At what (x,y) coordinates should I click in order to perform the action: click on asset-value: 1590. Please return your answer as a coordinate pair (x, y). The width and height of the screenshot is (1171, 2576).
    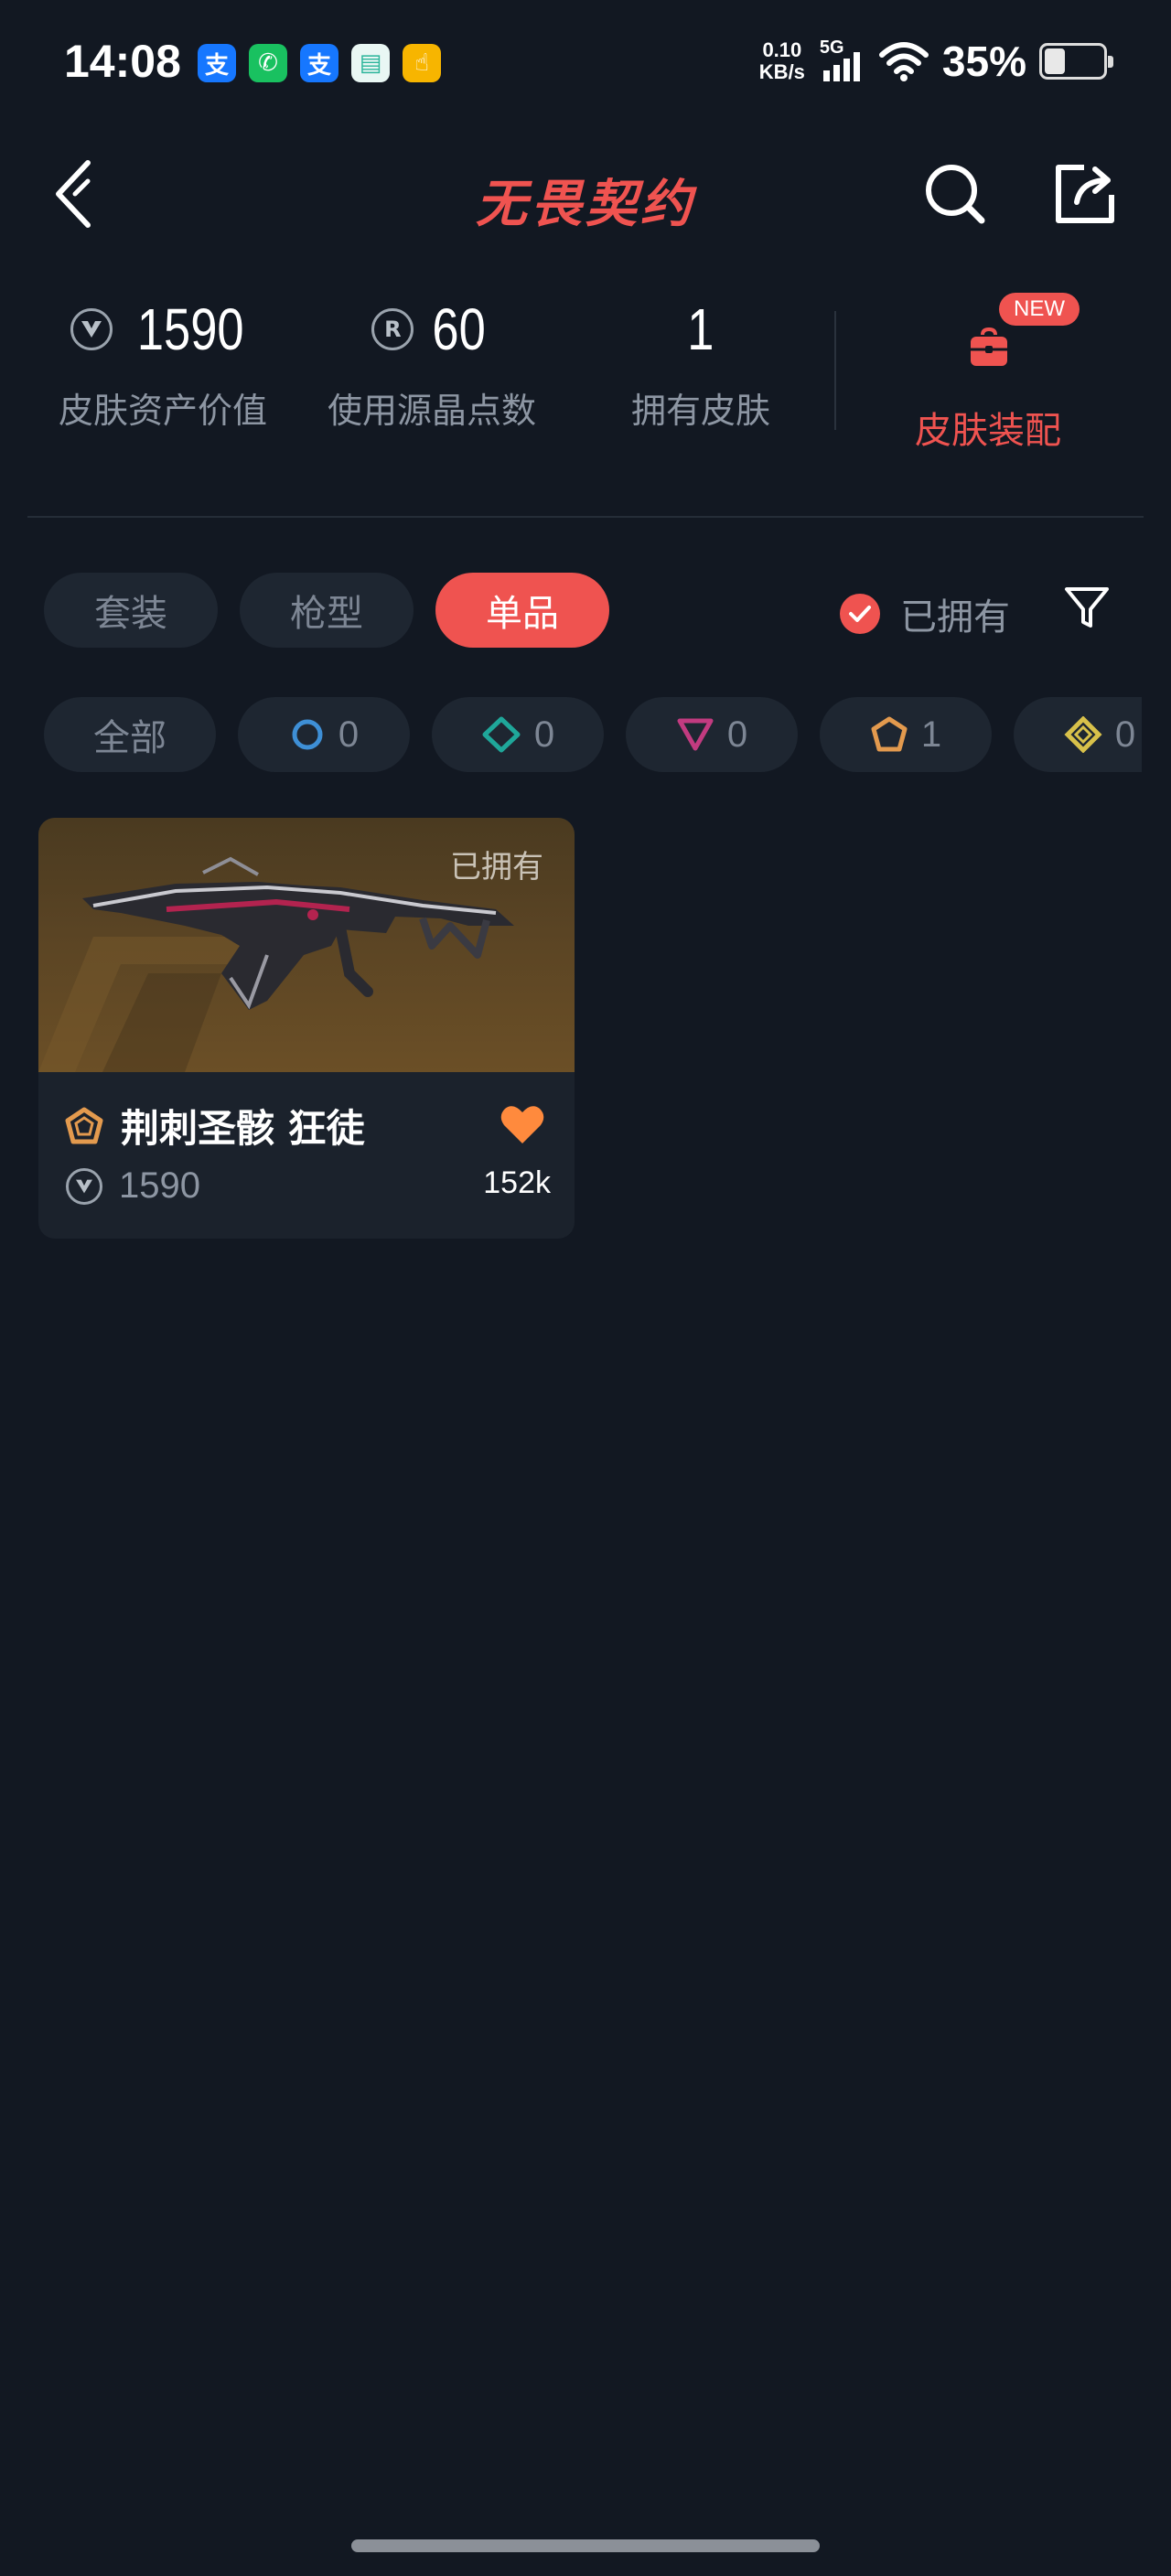
    Looking at the image, I should click on (190, 329).